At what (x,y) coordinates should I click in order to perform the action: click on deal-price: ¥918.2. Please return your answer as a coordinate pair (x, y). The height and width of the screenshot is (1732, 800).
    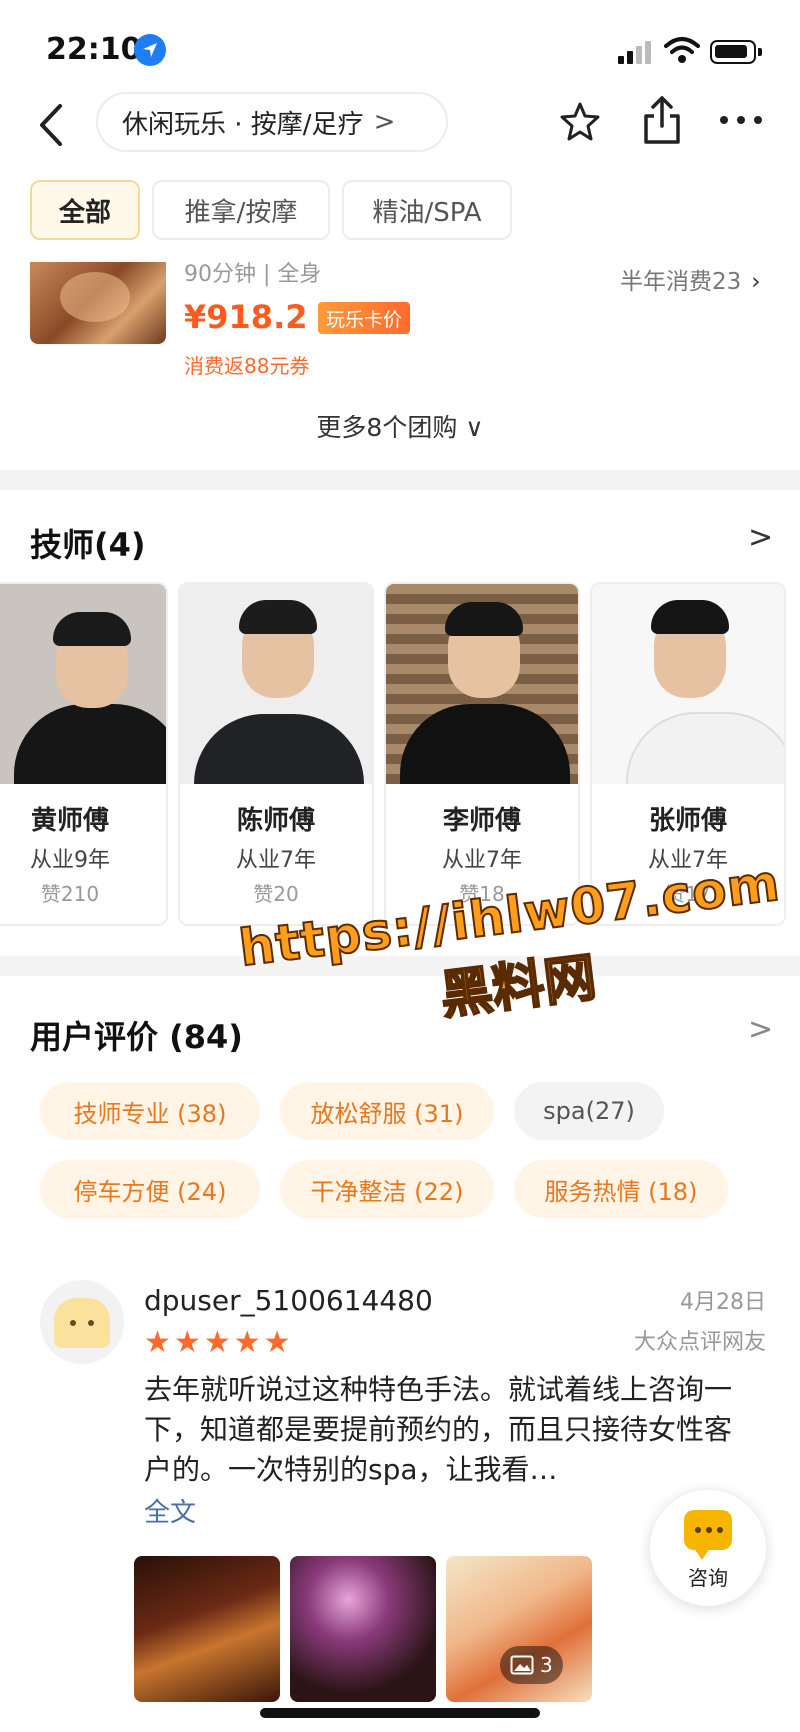
    Looking at the image, I should click on (246, 317).